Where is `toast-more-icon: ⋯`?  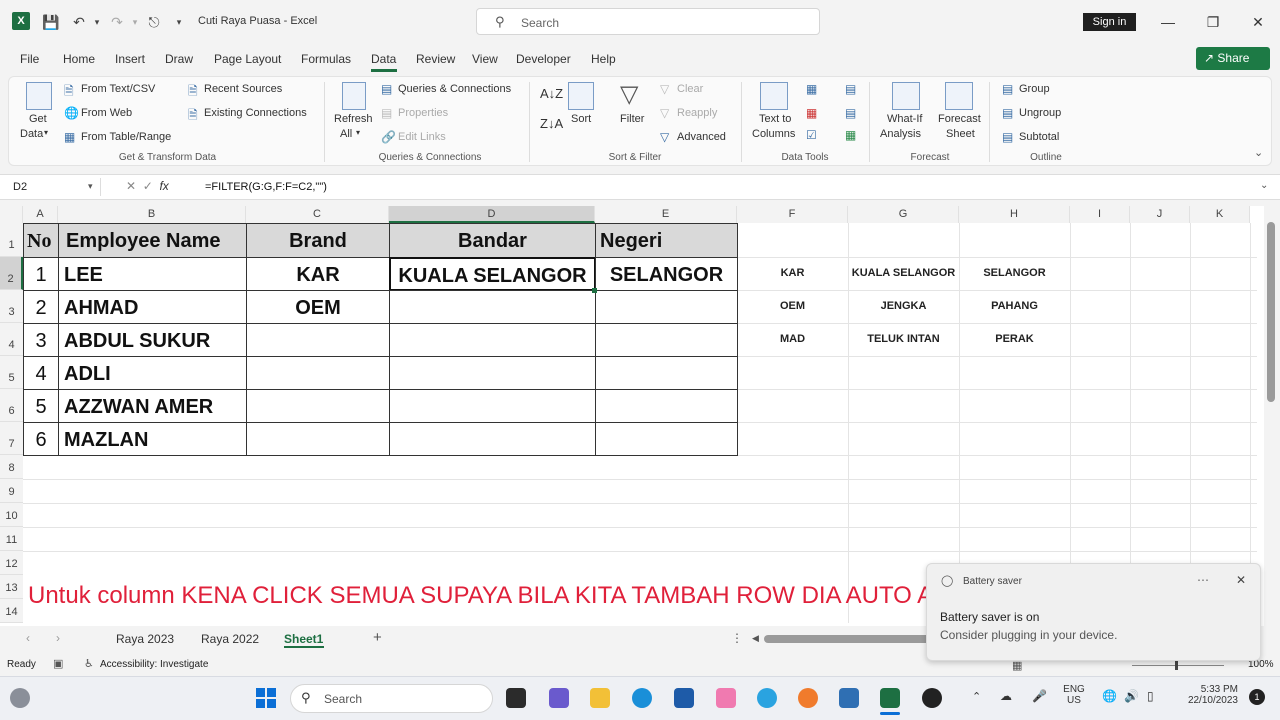
toast-more-icon: ⋯ is located at coordinates (1203, 580).